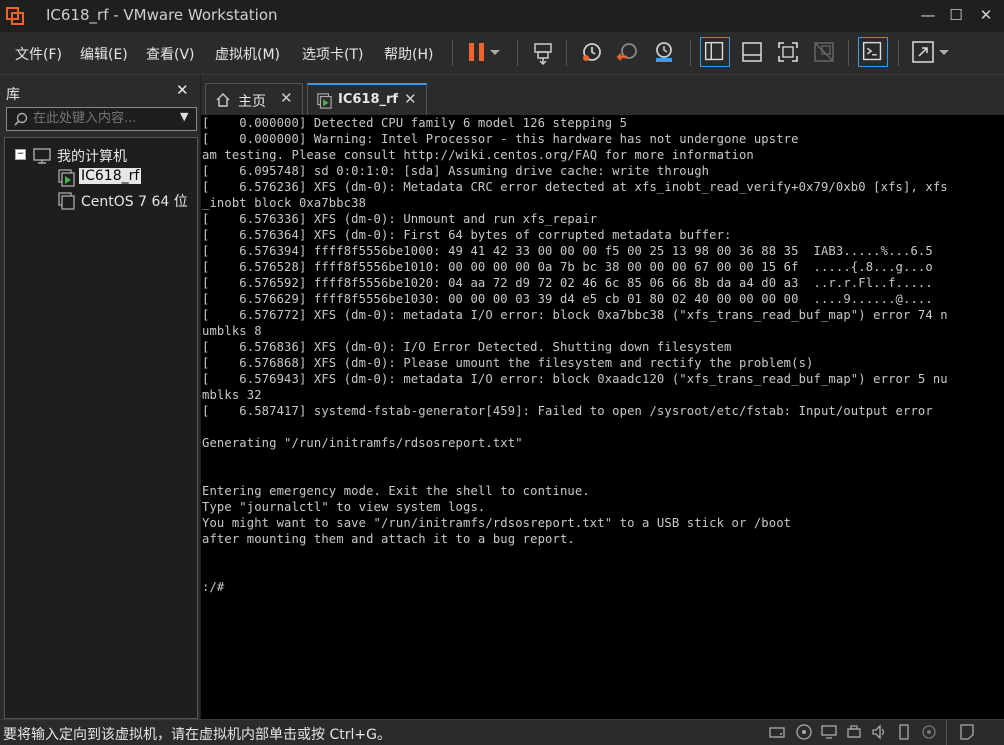 This screenshot has height=745, width=1004. I want to click on tab-home: 主页 ✕, so click(254, 99).